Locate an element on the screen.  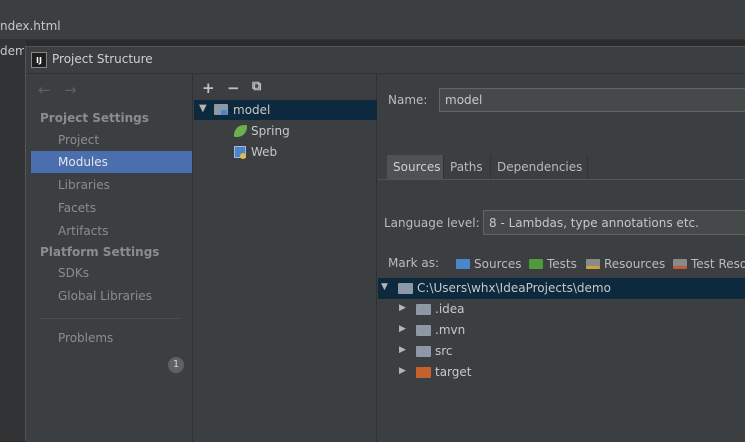
resources-folder-icon is located at coordinates (593, 264).